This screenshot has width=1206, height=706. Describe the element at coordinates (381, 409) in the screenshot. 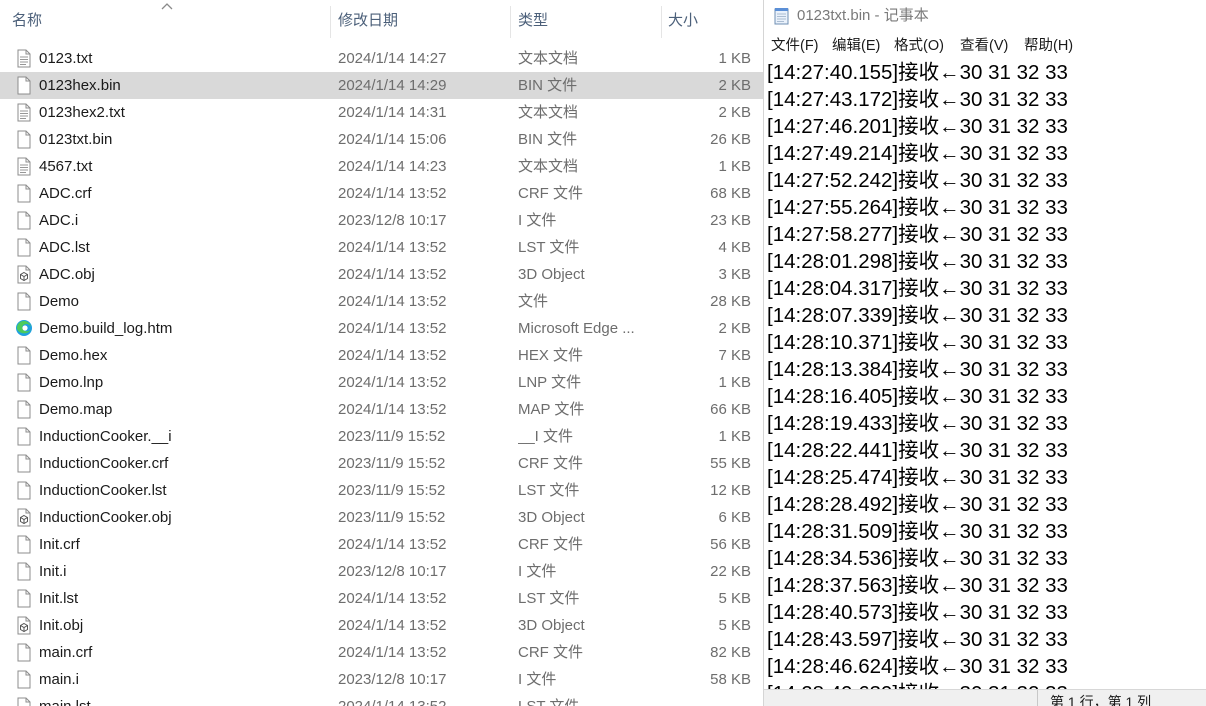

I see `file-row: Demo.map 2024/1/14 13:52 MAP 文件 66 KB` at that location.